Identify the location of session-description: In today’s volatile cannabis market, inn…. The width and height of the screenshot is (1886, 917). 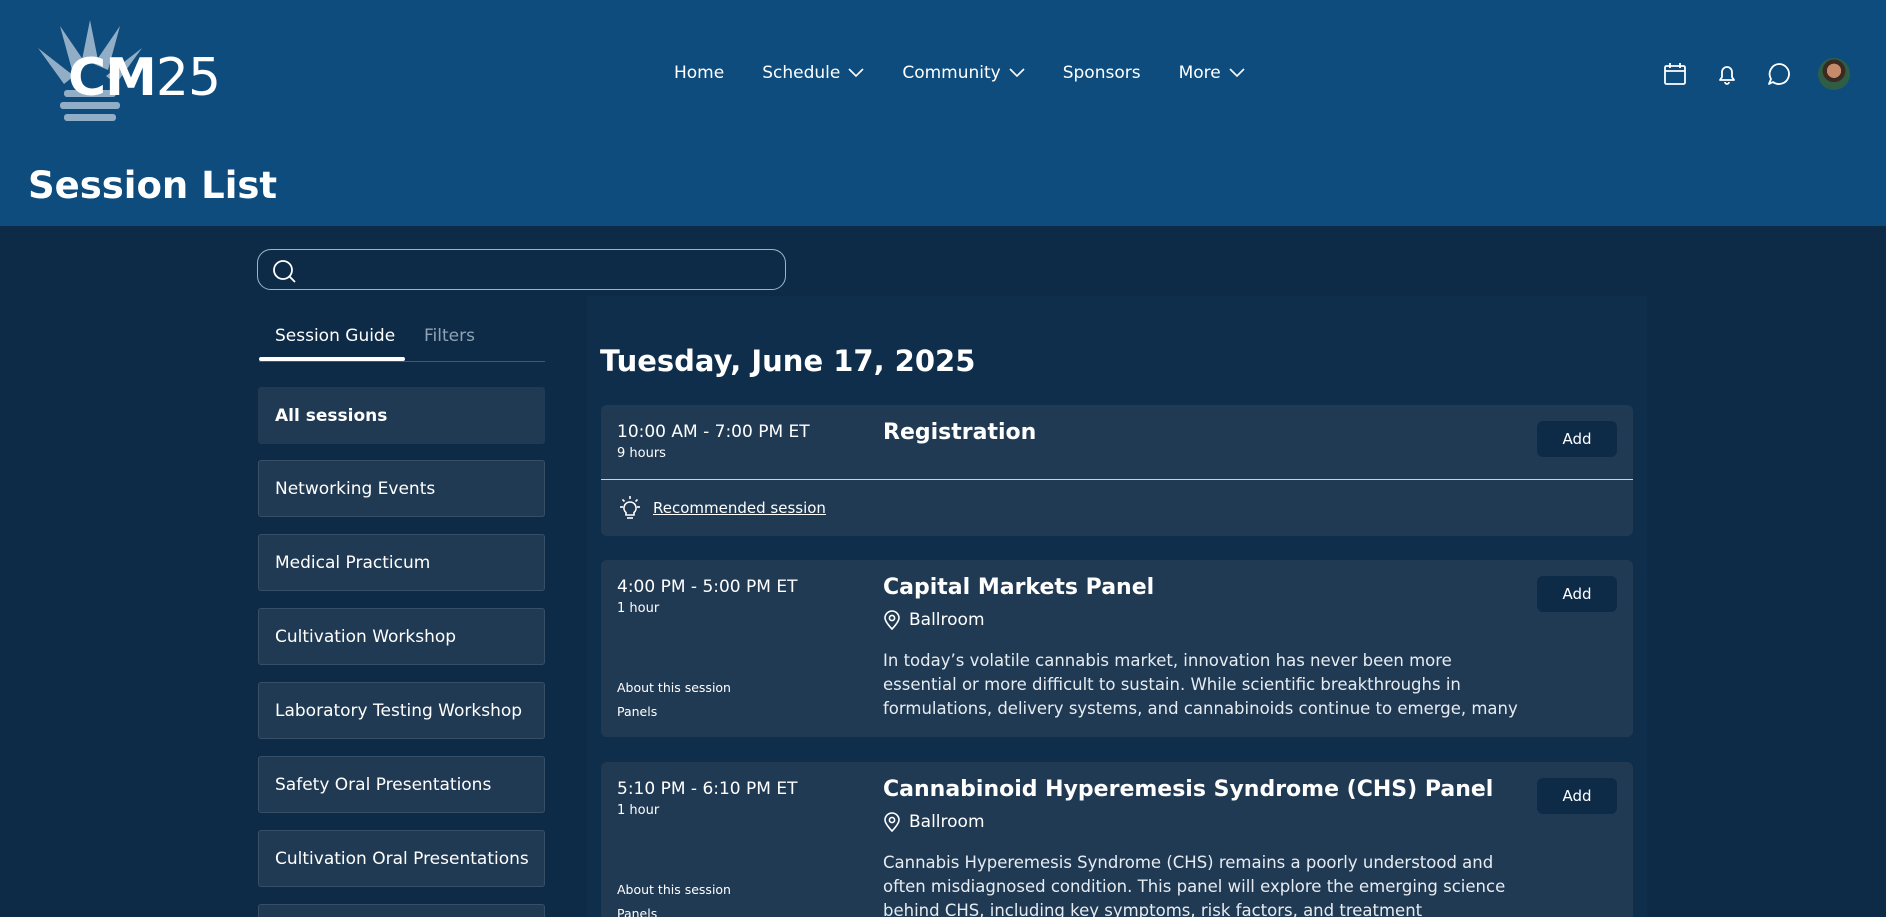
(1200, 684).